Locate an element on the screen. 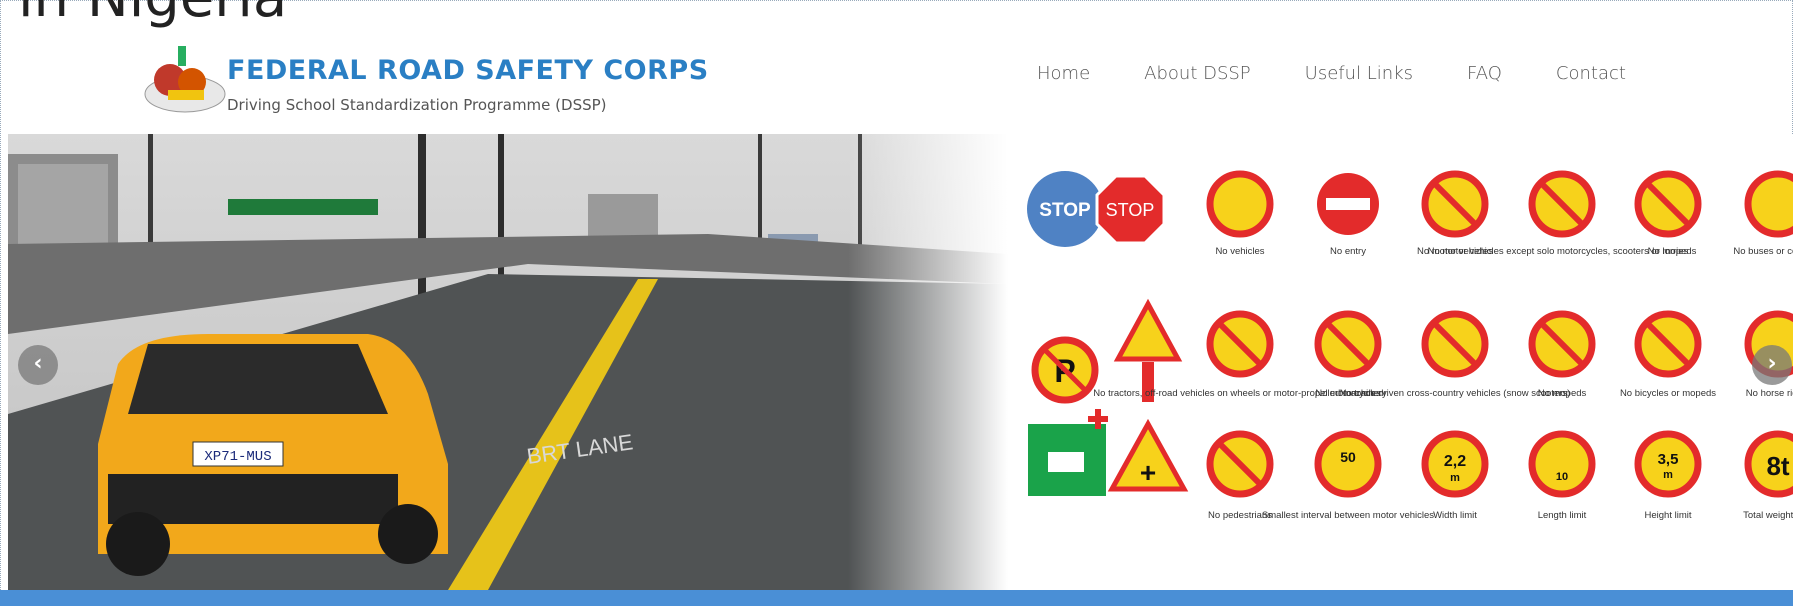  sign-label-no-buses: No buses or coaches is located at coordinates (1763, 251).